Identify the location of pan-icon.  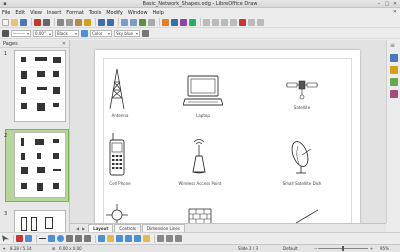
(151, 22).